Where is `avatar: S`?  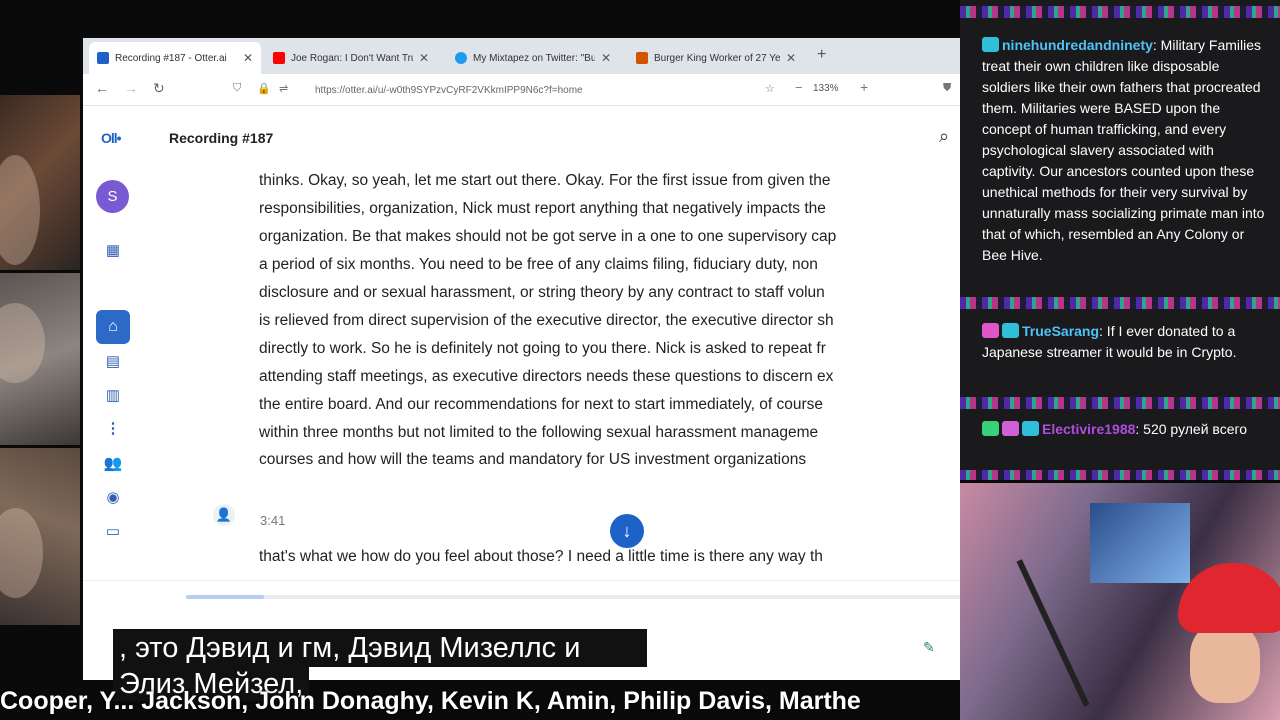 avatar: S is located at coordinates (112, 196).